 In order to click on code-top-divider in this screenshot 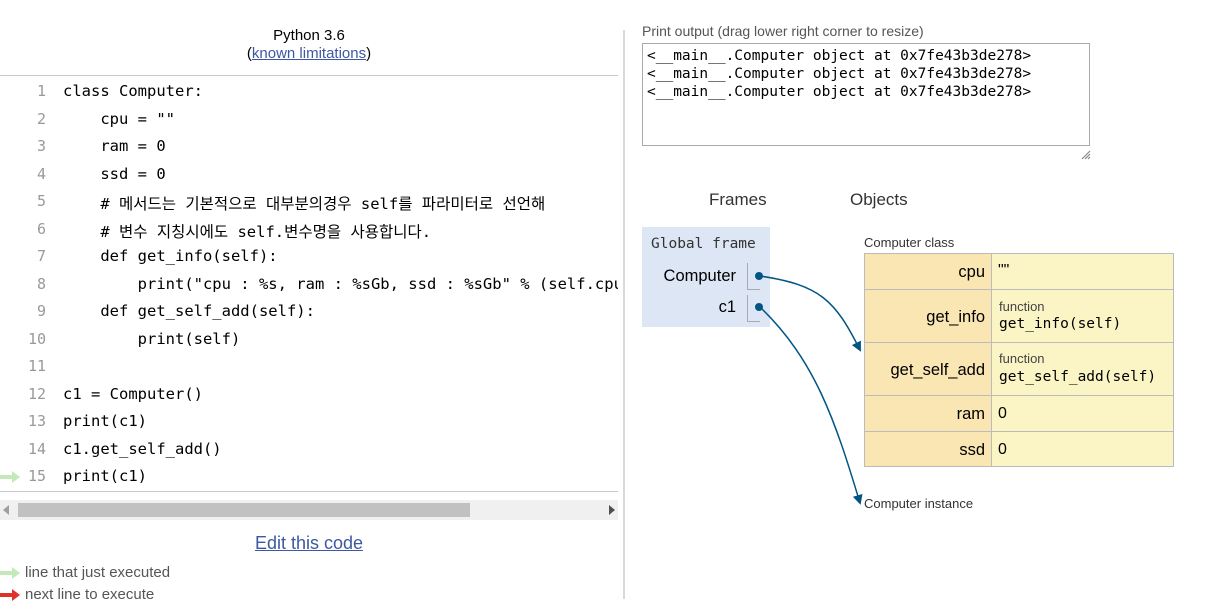, I will do `click(309, 75)`.